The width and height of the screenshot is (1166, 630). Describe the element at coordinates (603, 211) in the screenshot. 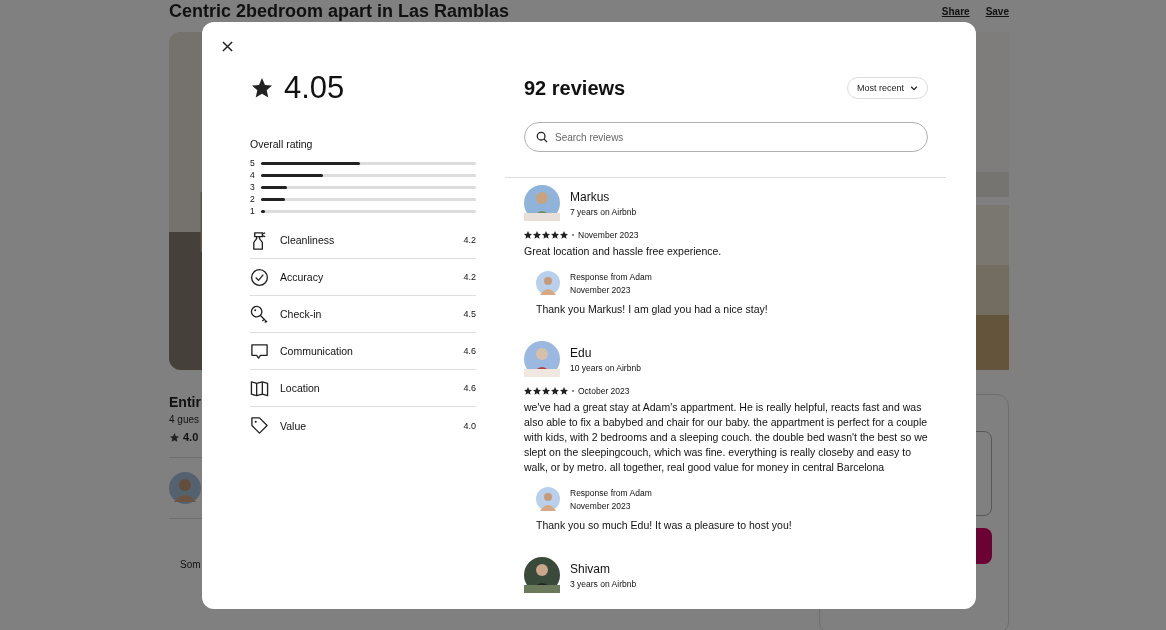

I see `reviewer-tenure: 7 years on Airbnb` at that location.